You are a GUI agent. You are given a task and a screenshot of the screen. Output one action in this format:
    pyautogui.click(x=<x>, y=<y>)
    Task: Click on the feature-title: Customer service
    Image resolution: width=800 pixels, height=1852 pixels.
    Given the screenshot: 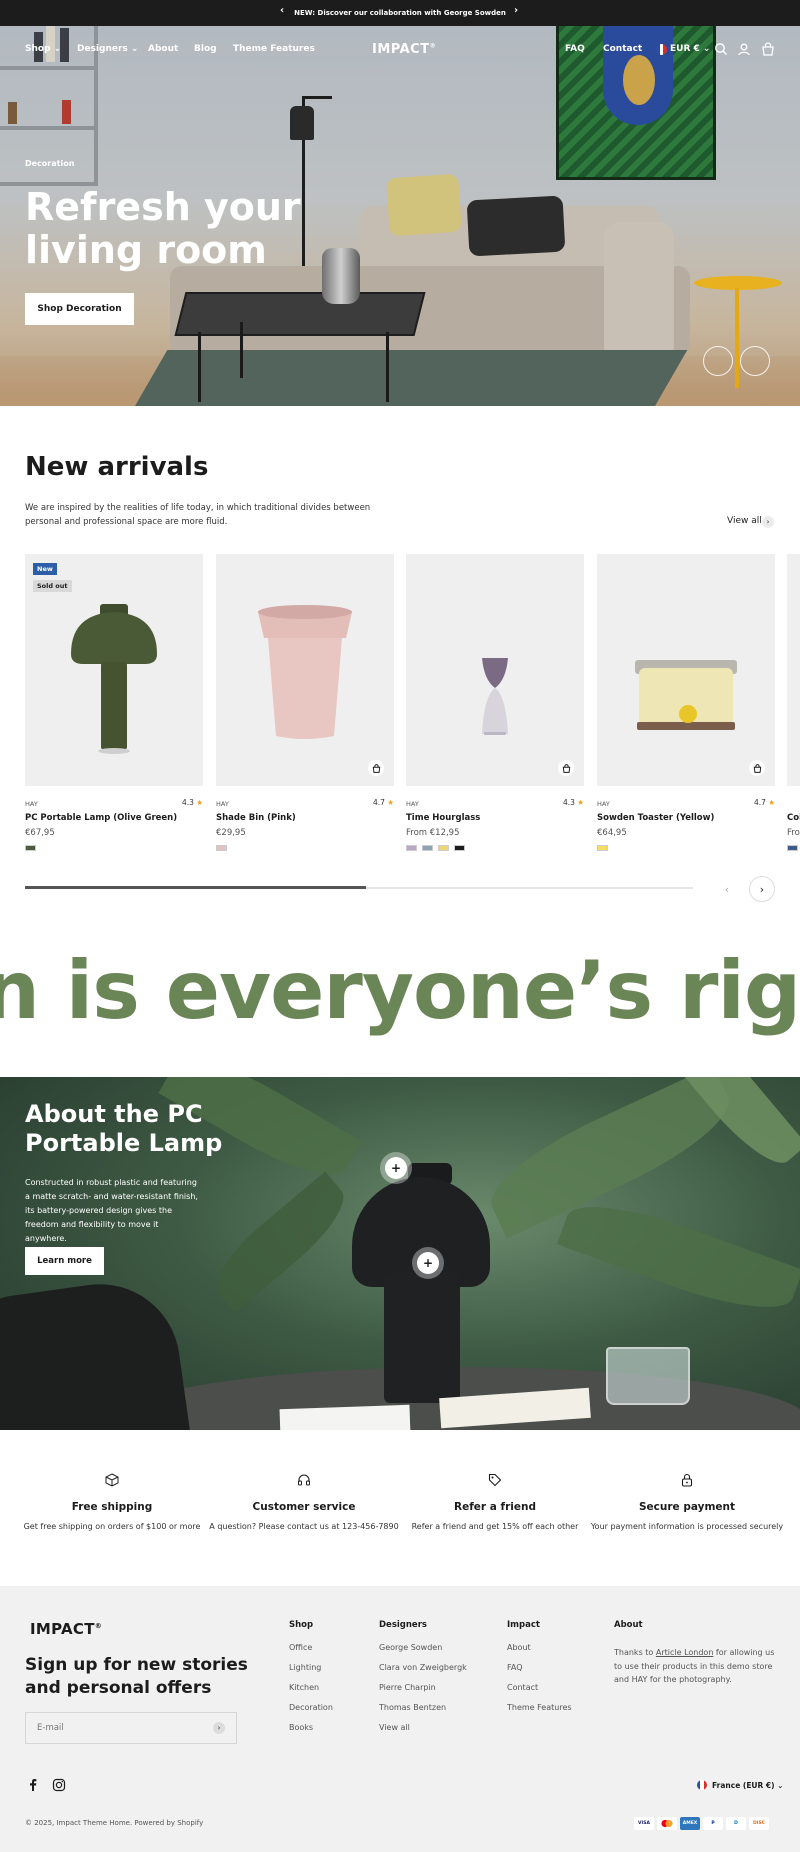 What is the action you would take?
    pyautogui.click(x=304, y=1507)
    